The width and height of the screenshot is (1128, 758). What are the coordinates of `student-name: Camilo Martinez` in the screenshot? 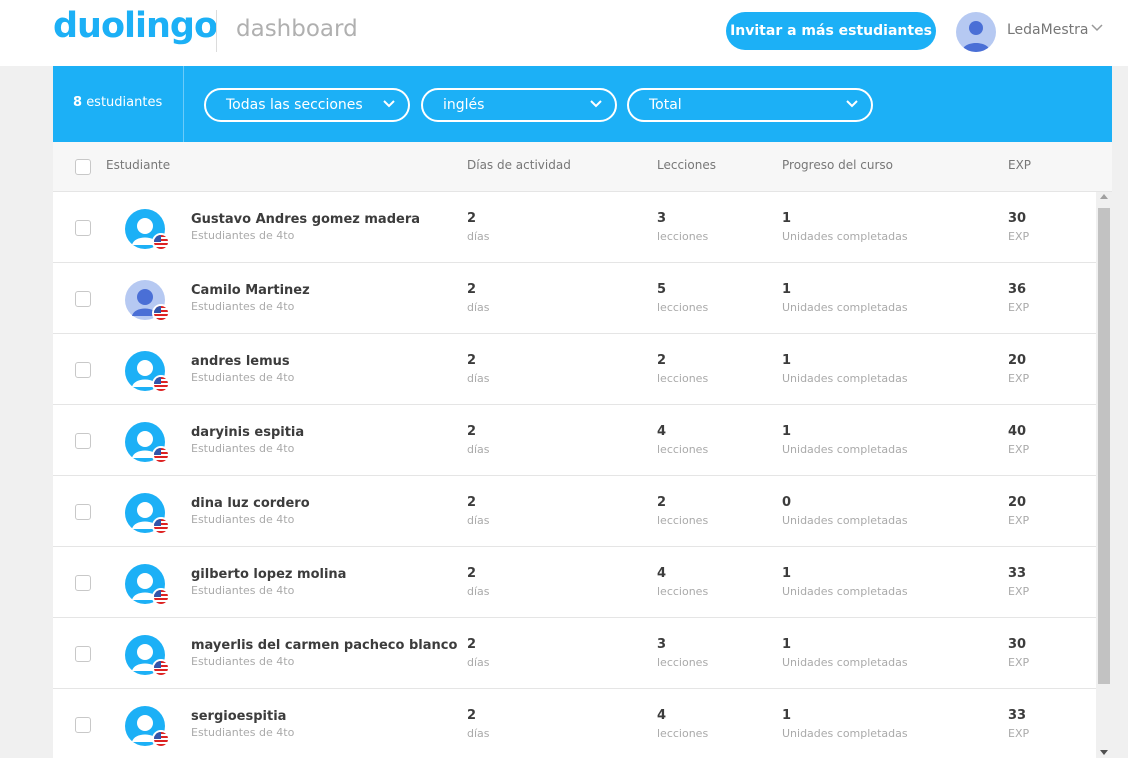 It's located at (250, 290).